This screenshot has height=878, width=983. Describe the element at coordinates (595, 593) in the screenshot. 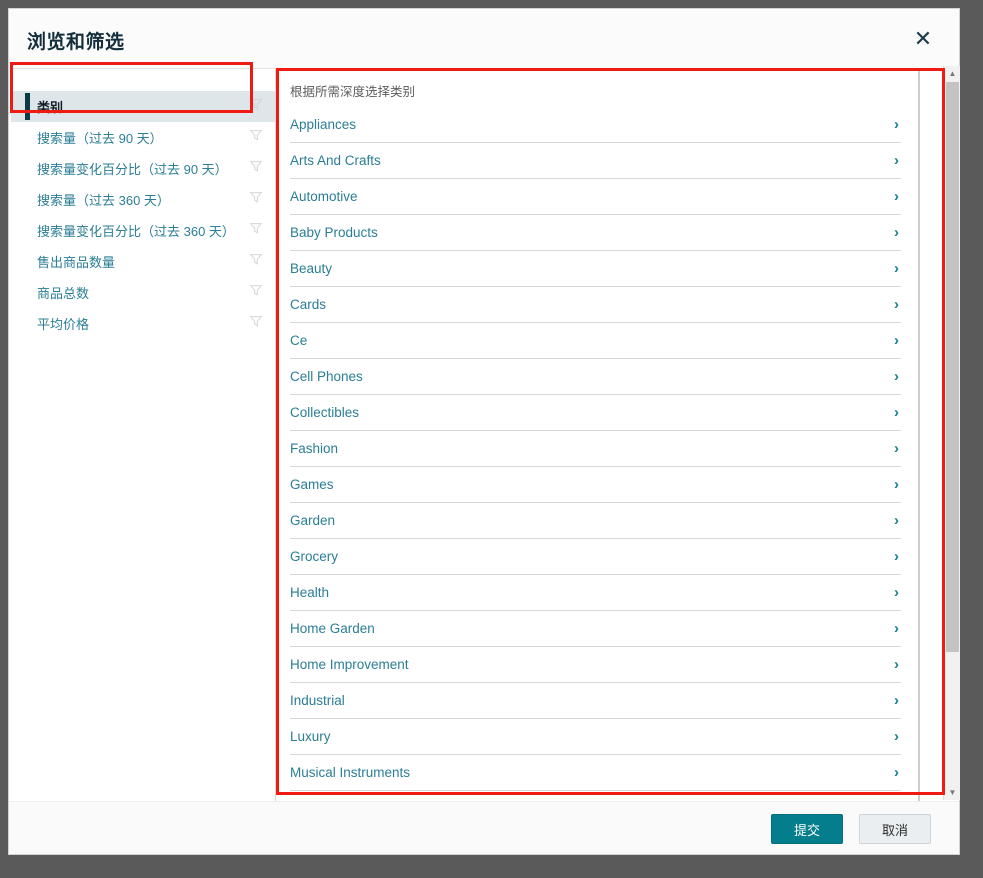

I see `category-row: Health ›` at that location.